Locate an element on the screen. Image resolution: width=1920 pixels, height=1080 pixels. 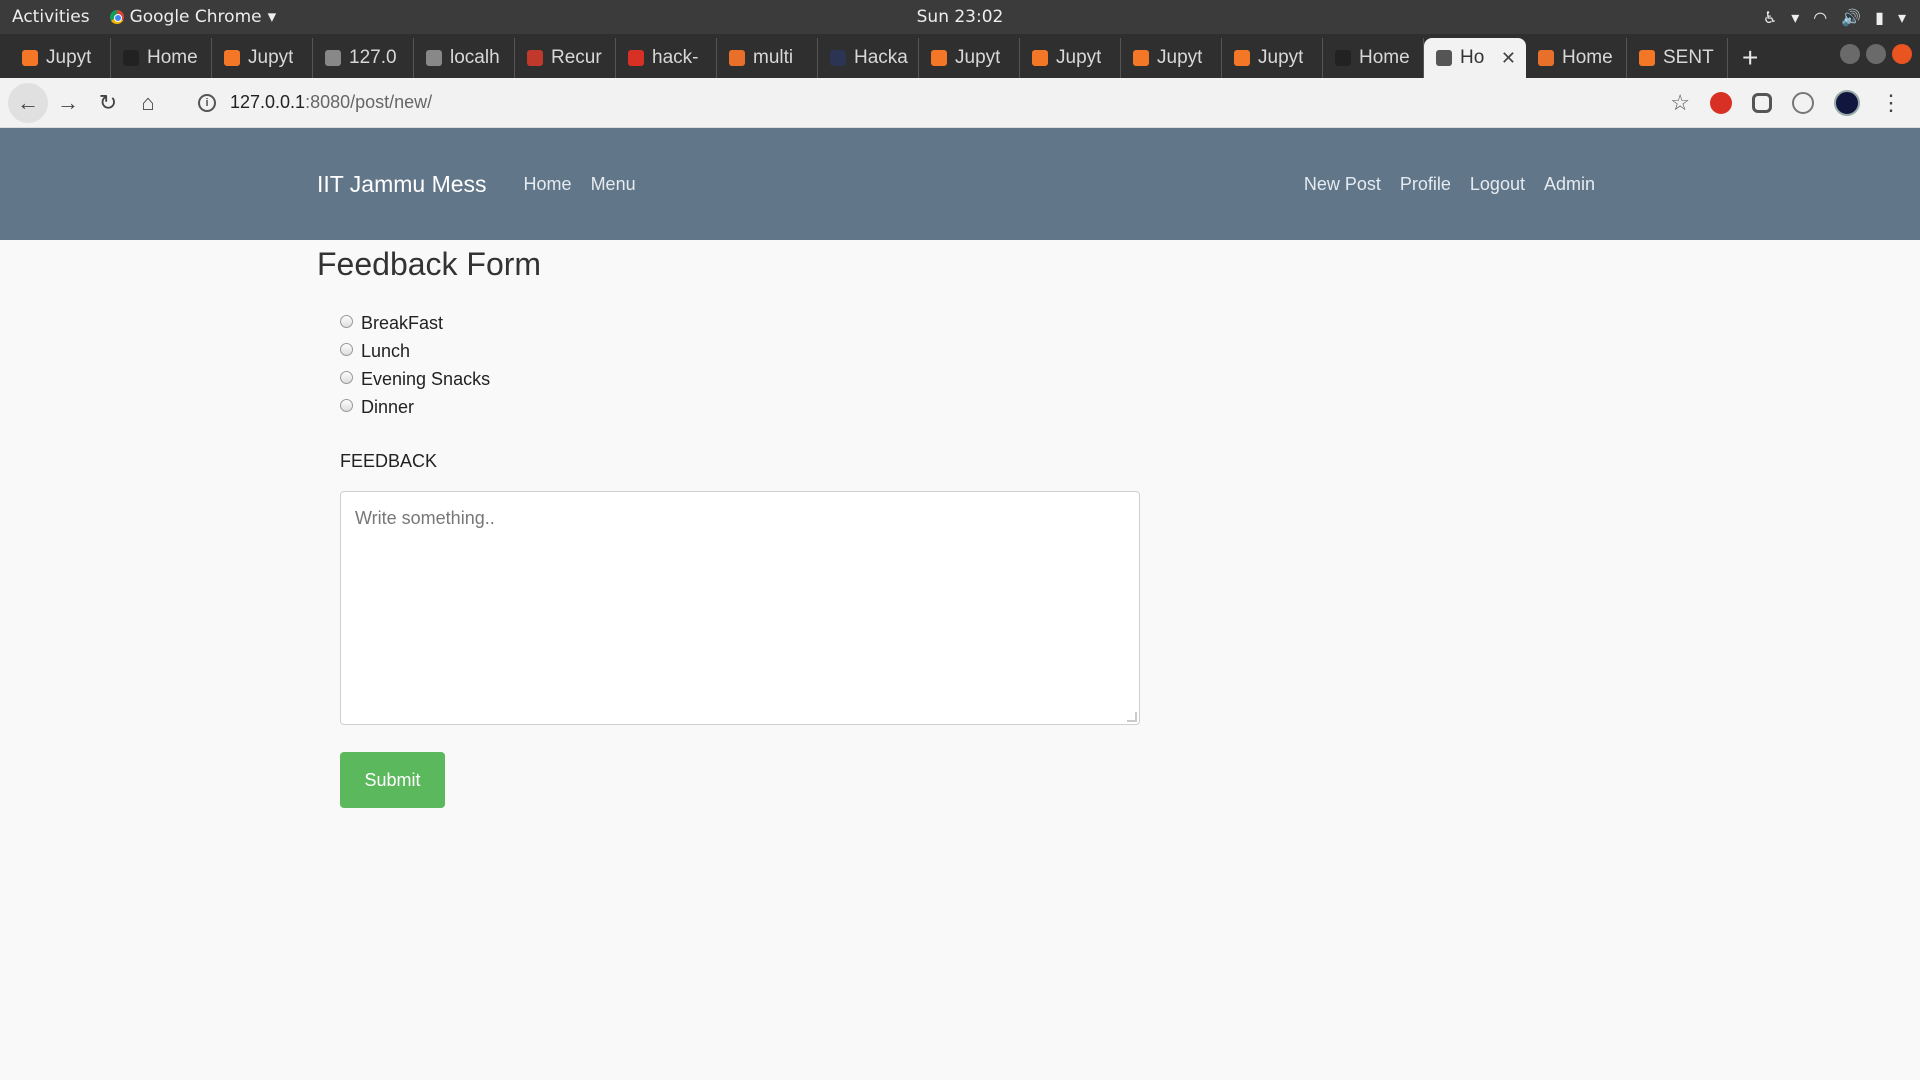
adblock-extension-icon is located at coordinates (1721, 103).